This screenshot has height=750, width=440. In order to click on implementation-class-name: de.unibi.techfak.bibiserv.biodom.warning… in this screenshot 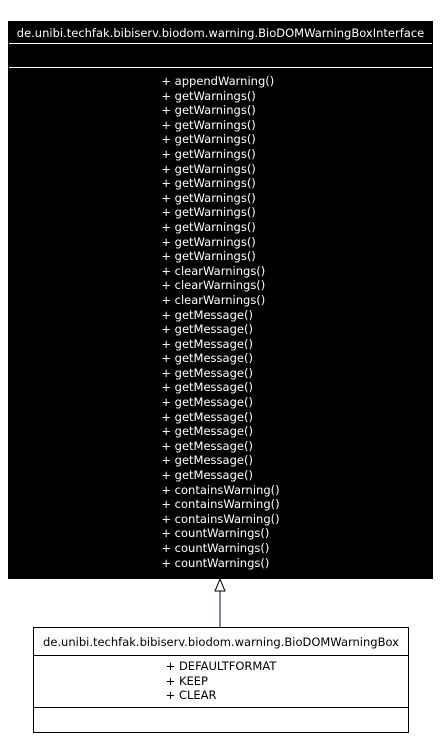, I will do `click(221, 642)`.